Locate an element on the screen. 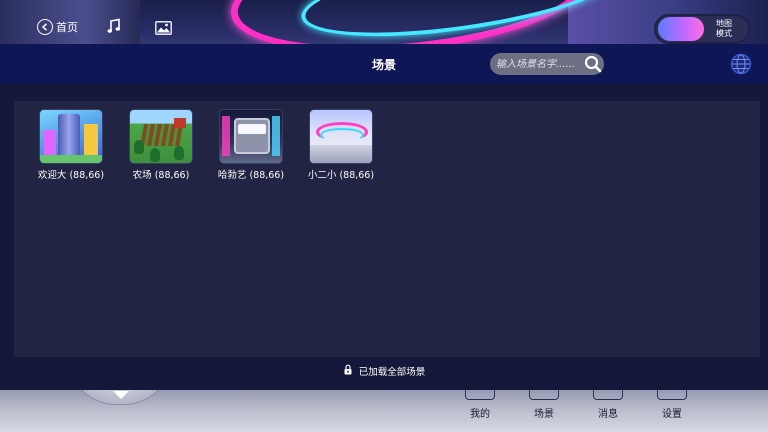  back-arrow-icon is located at coordinates (45, 27).